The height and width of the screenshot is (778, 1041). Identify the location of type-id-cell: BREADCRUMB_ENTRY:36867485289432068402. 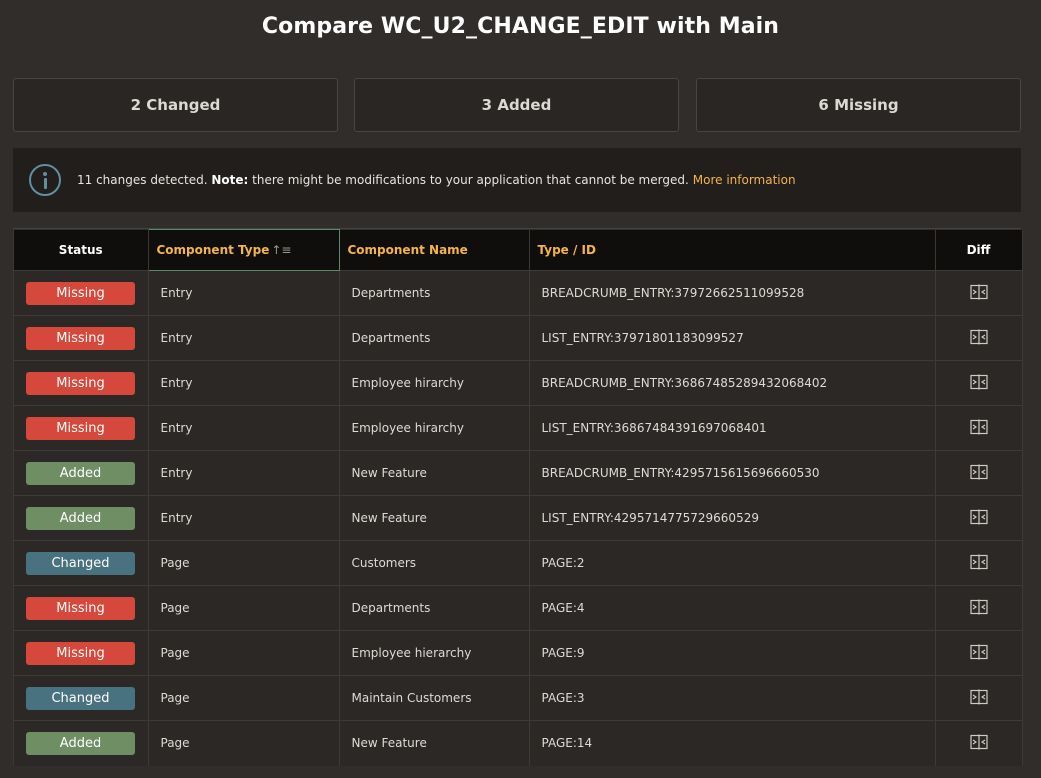
(732, 383).